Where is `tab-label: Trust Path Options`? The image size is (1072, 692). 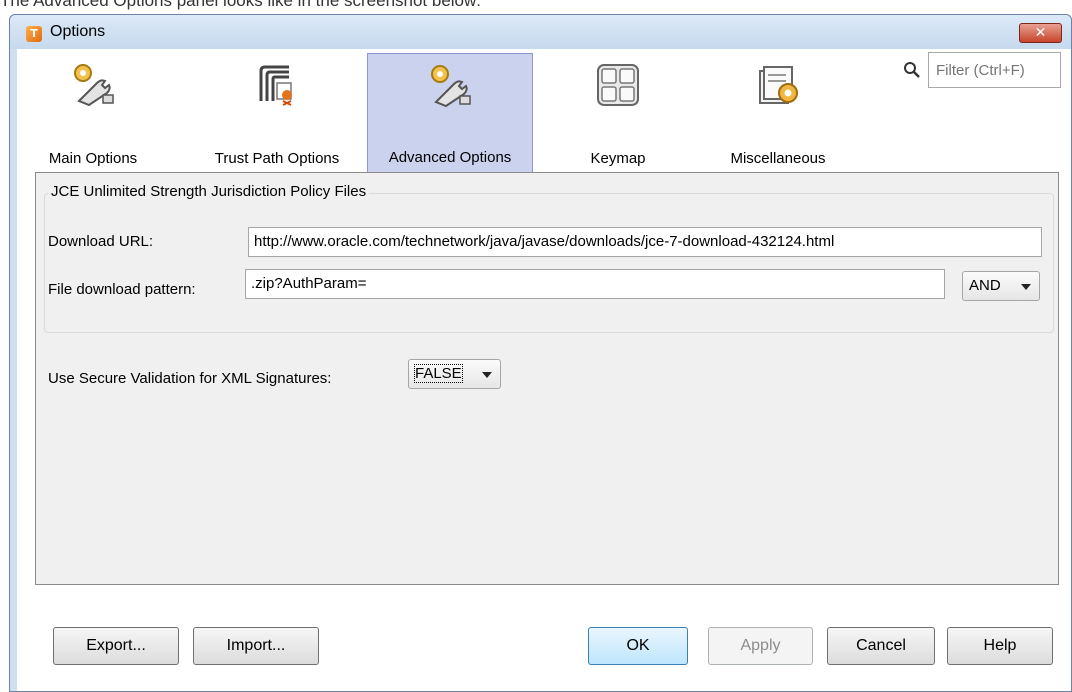
tab-label: Trust Path Options is located at coordinates (277, 158).